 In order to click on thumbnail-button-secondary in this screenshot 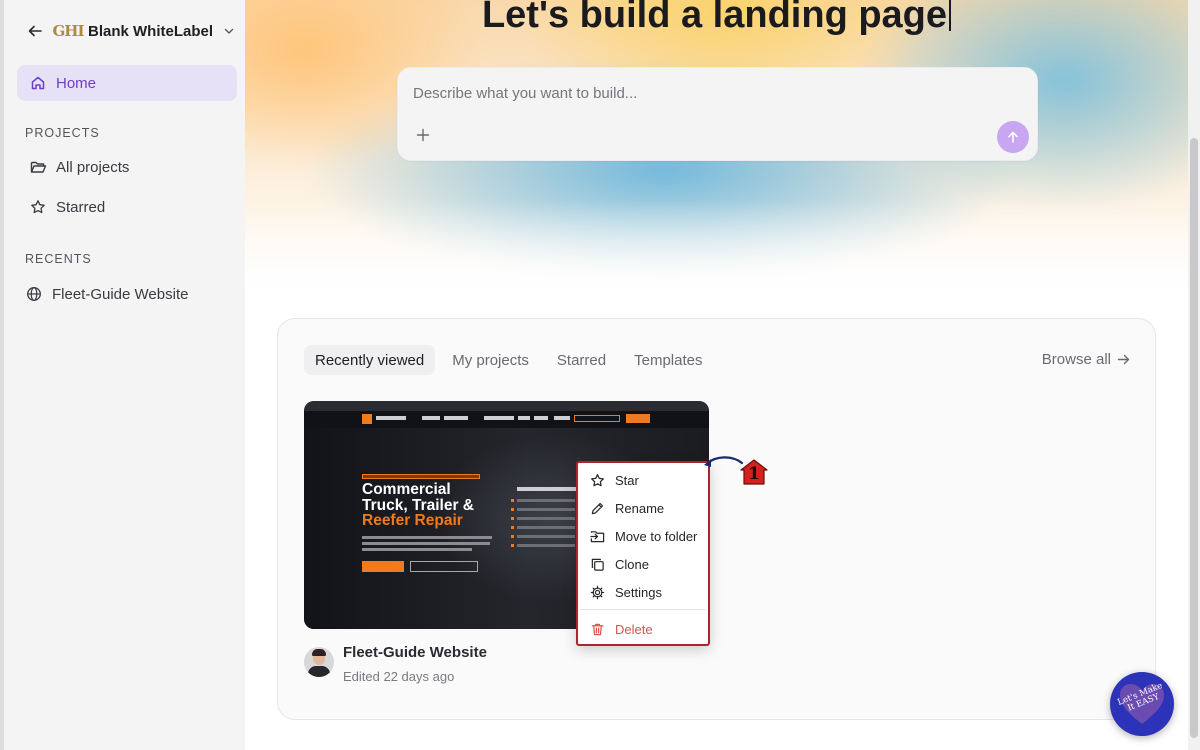, I will do `click(444, 566)`.